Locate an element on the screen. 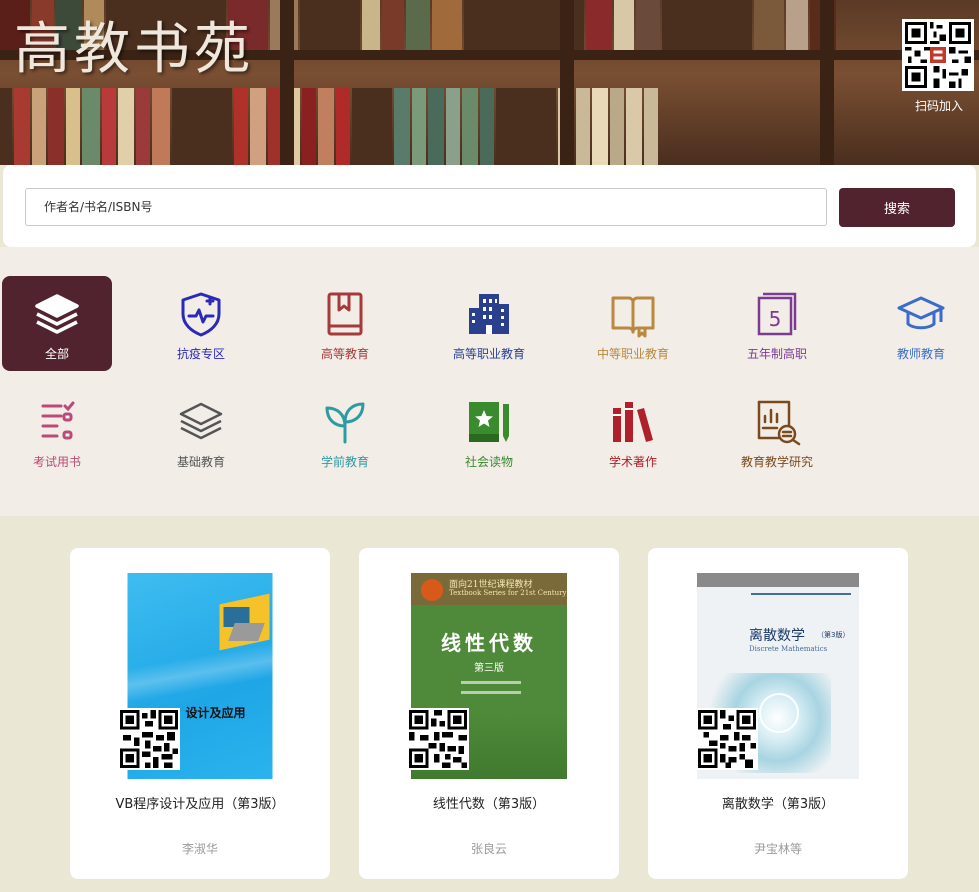 Image resolution: width=979 pixels, height=892 pixels. calendar-five-icon: 5 is located at coordinates (777, 314).